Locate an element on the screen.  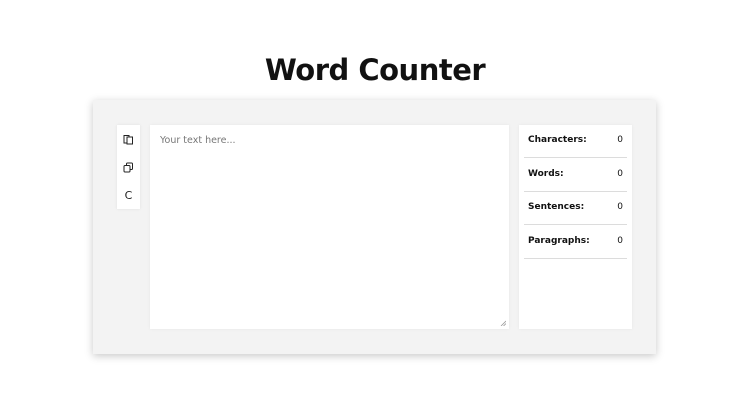
stat-row-words: Words: 0 is located at coordinates (575, 175).